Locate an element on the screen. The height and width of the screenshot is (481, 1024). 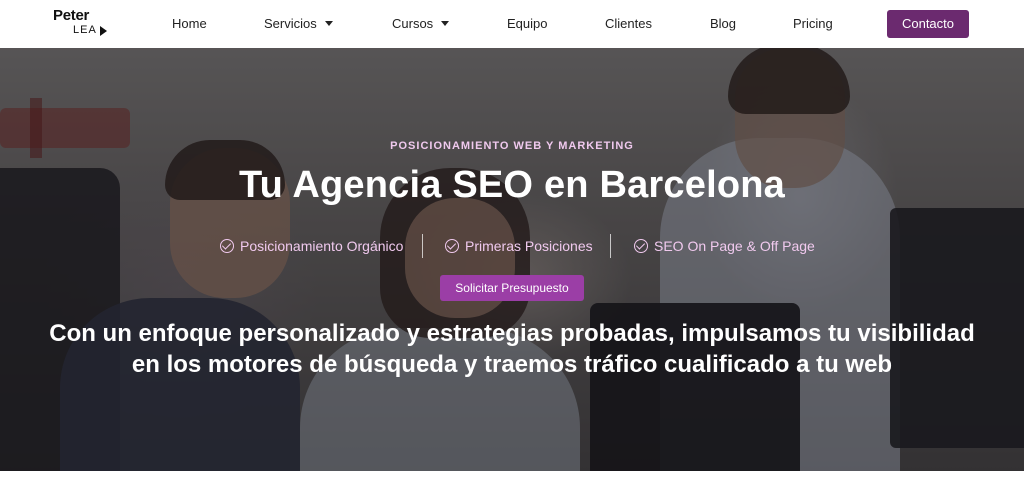
feature-item: SEO On Page & Off Page is located at coordinates (724, 246).